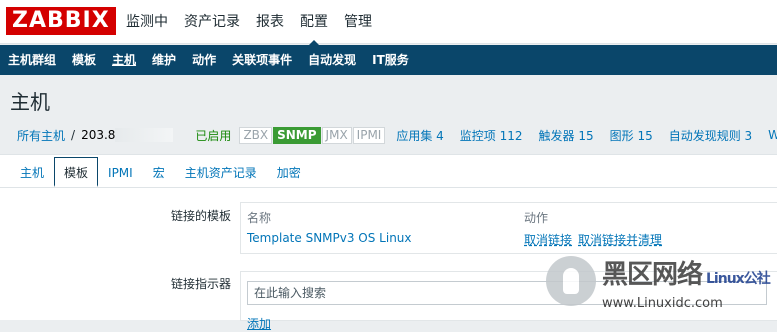 This screenshot has width=777, height=332. I want to click on subnav-it-services: IT服务, so click(390, 60).